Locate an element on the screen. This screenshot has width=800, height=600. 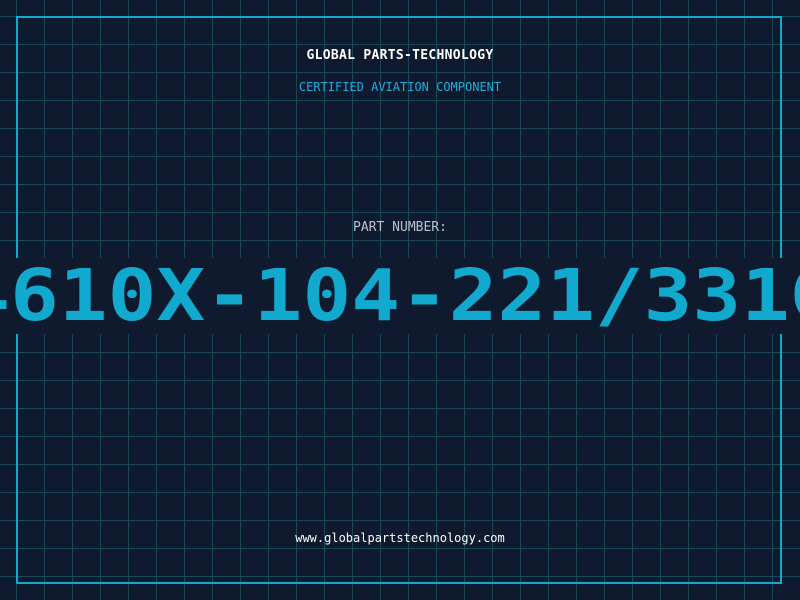
part-number-band: 4610X-104-221/331G is located at coordinates (400, 296).